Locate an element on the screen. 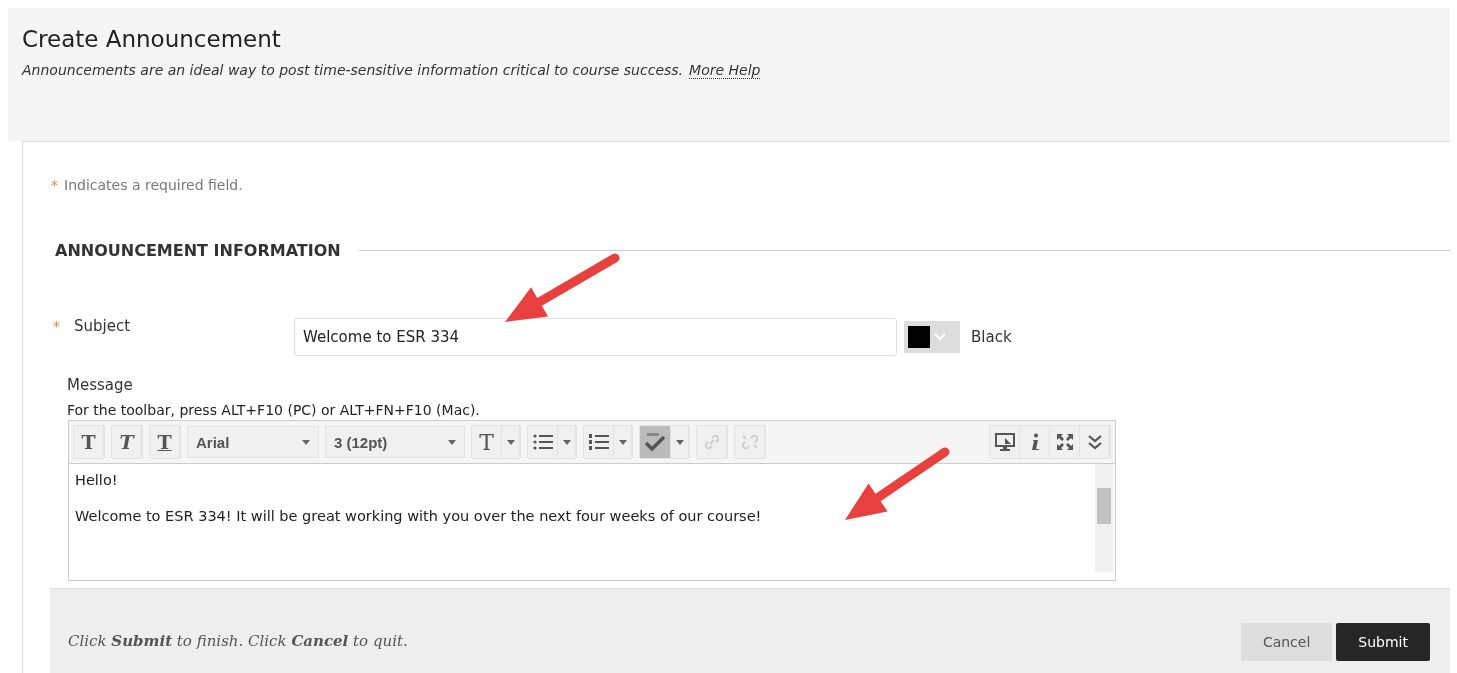 The image size is (1457, 673). info-button is located at coordinates (1035, 442).